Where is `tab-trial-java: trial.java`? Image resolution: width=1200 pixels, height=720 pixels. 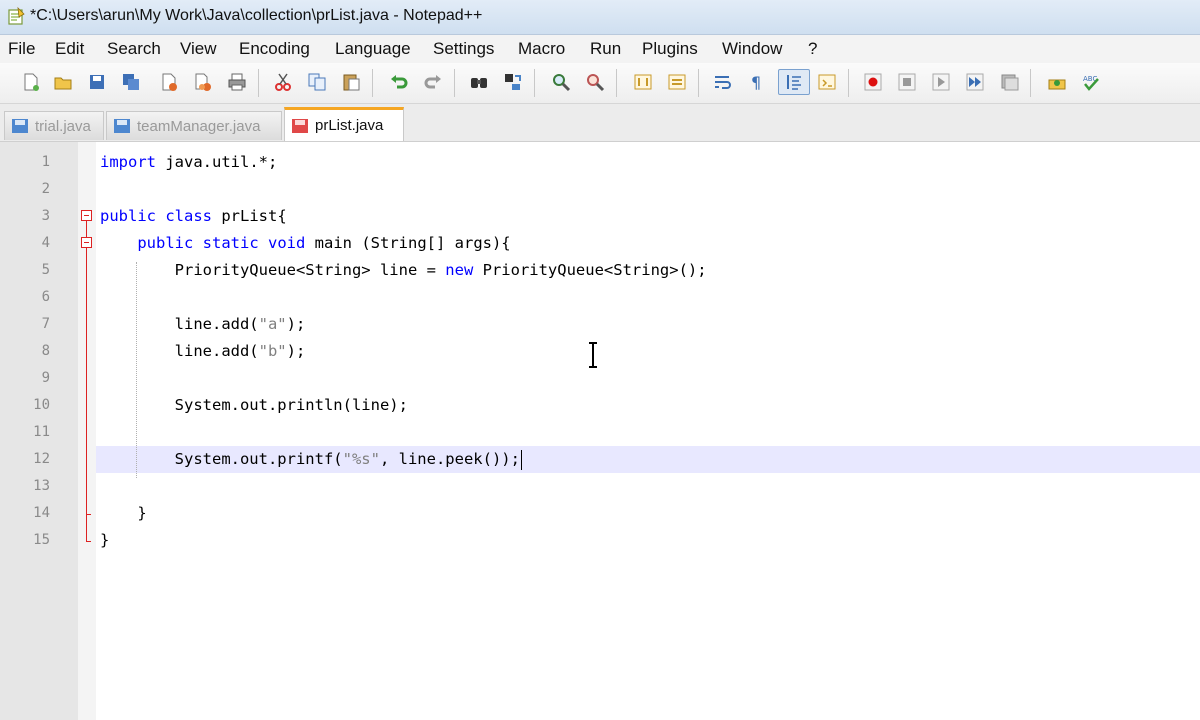
tab-trial-java: trial.java is located at coordinates (54, 125).